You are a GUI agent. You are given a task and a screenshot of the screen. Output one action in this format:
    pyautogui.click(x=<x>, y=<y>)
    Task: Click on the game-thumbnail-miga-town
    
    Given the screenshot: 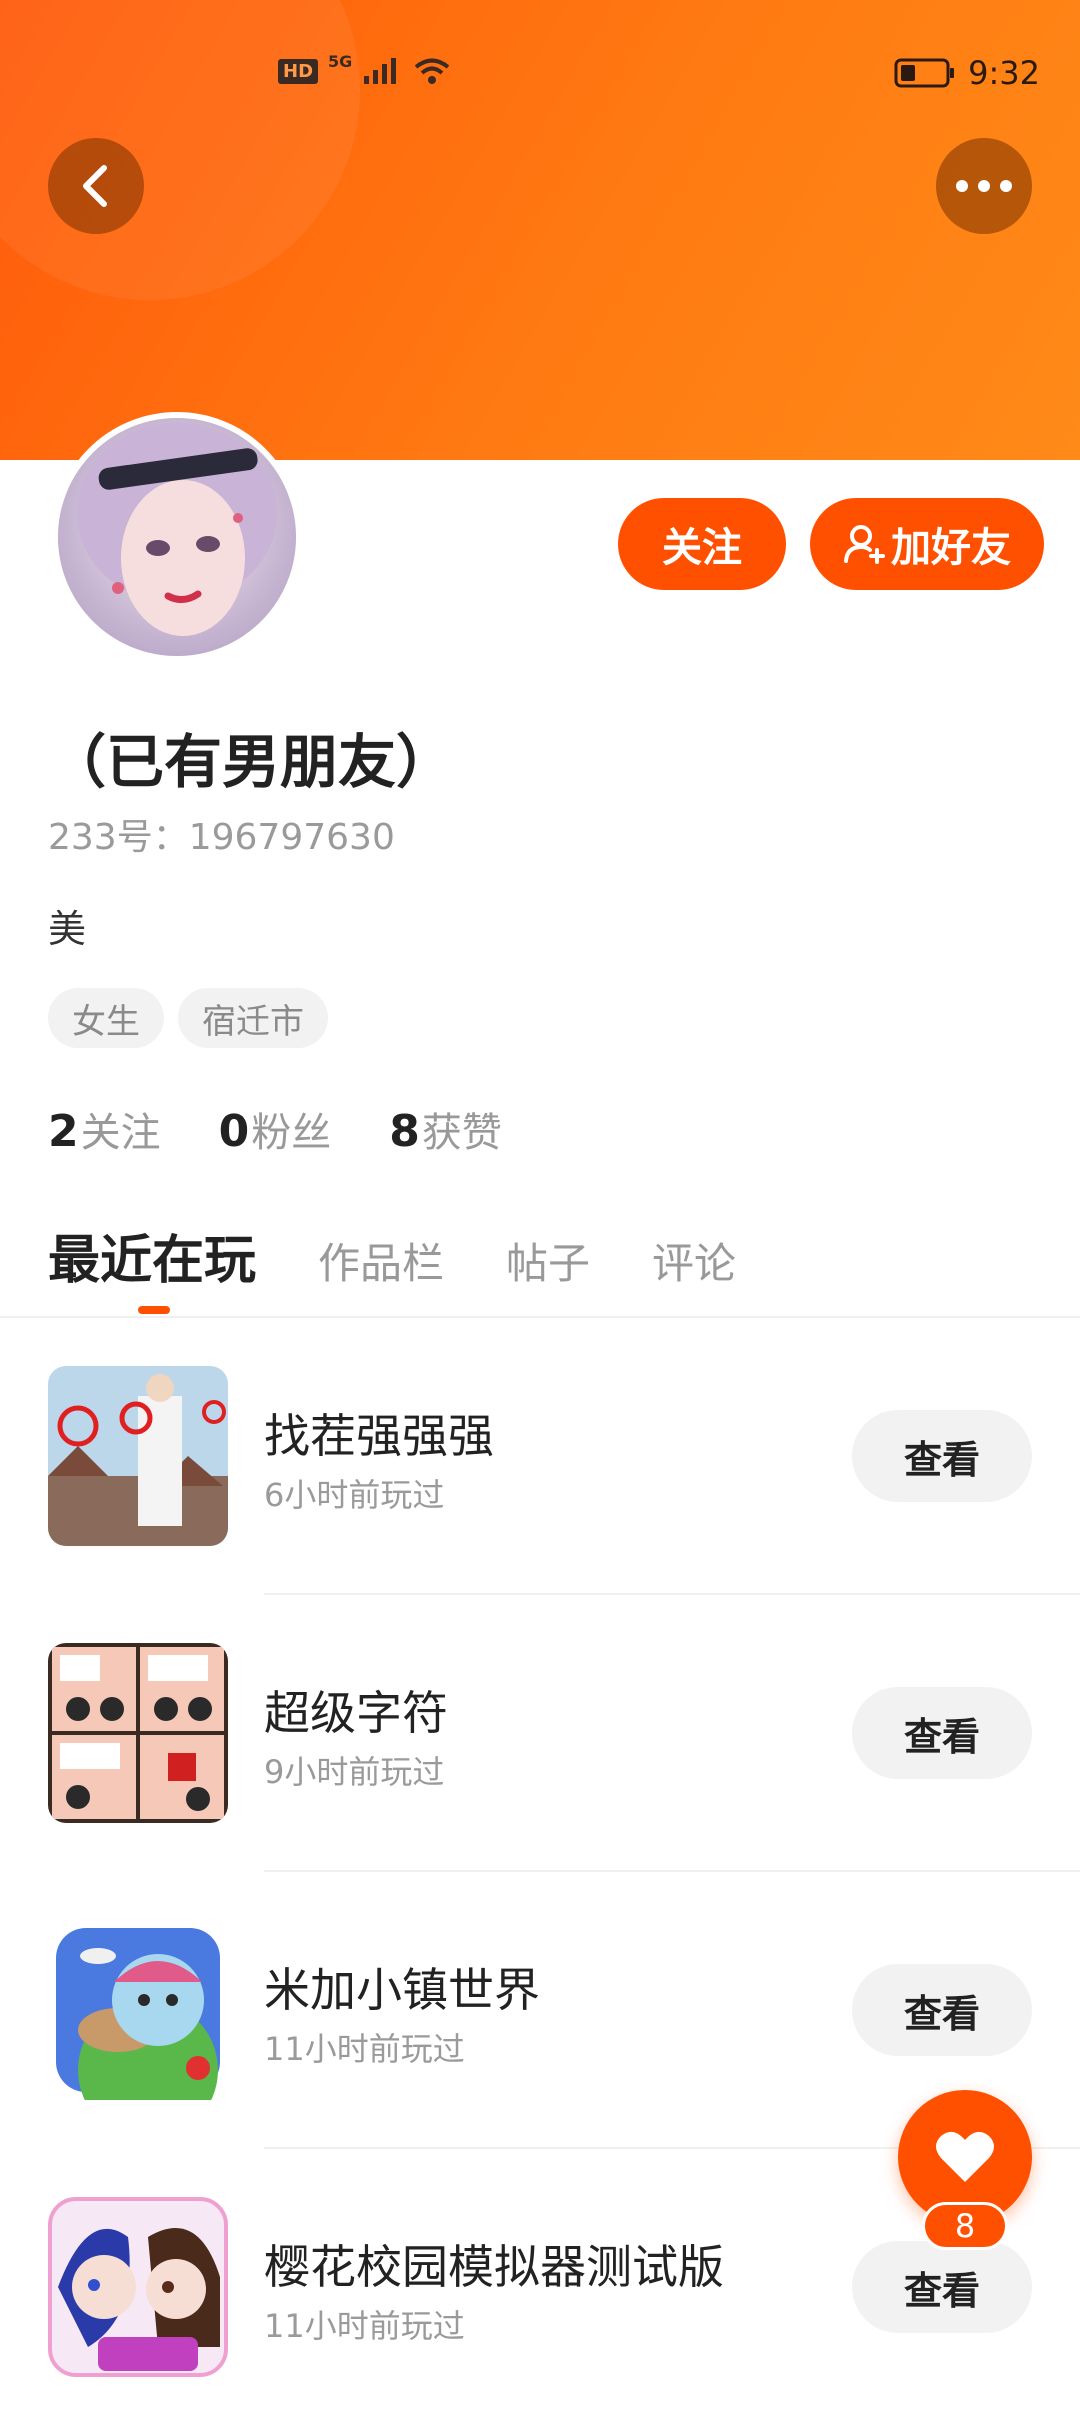 What is the action you would take?
    pyautogui.click(x=138, y=2014)
    